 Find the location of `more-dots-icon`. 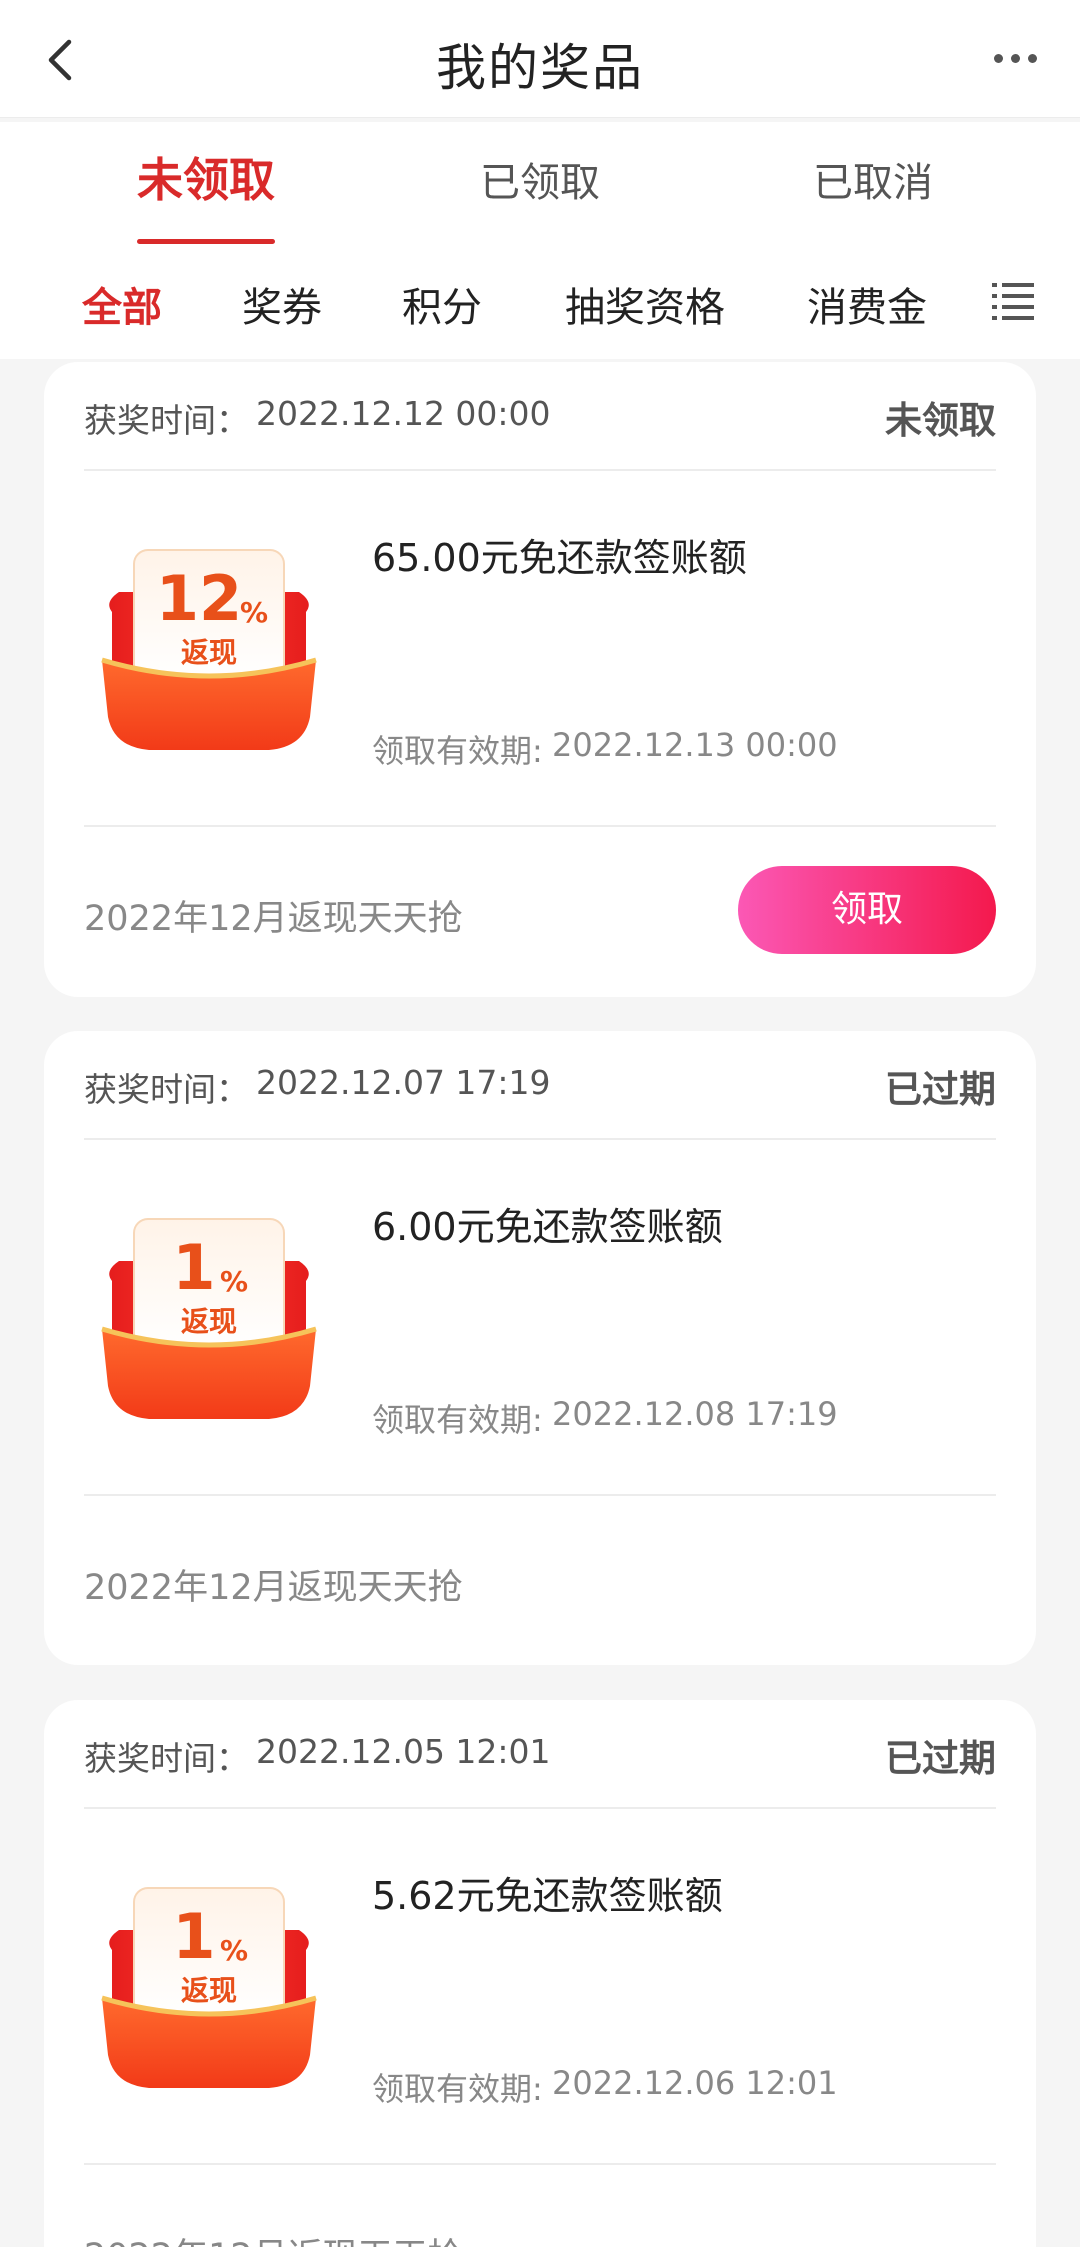

more-dots-icon is located at coordinates (998, 58).